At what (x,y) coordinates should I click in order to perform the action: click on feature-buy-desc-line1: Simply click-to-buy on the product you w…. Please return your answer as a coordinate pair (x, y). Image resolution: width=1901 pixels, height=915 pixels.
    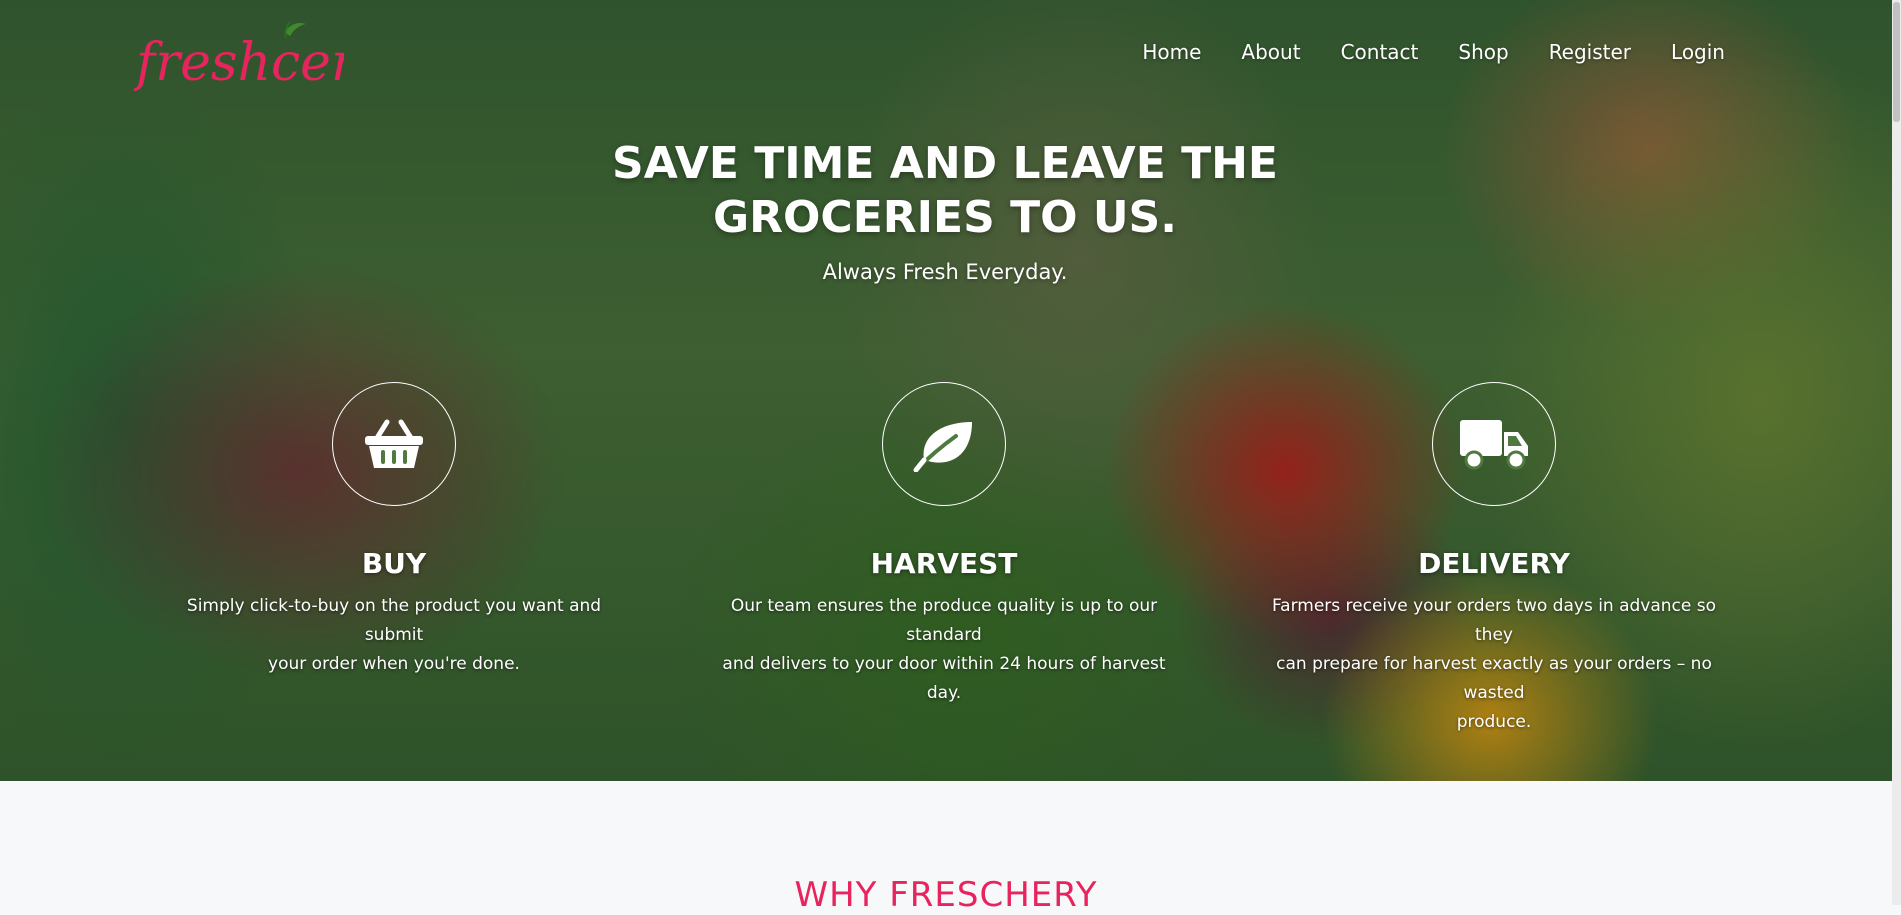
    Looking at the image, I should click on (394, 620).